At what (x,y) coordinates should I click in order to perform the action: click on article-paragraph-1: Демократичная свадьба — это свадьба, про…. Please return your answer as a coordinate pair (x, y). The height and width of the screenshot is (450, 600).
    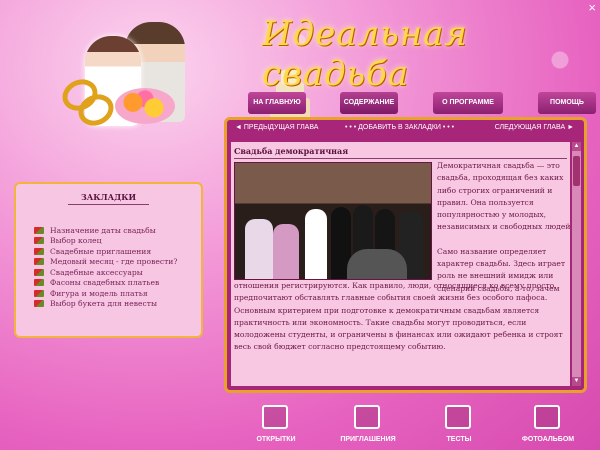
    Looking at the image, I should click on (503, 196).